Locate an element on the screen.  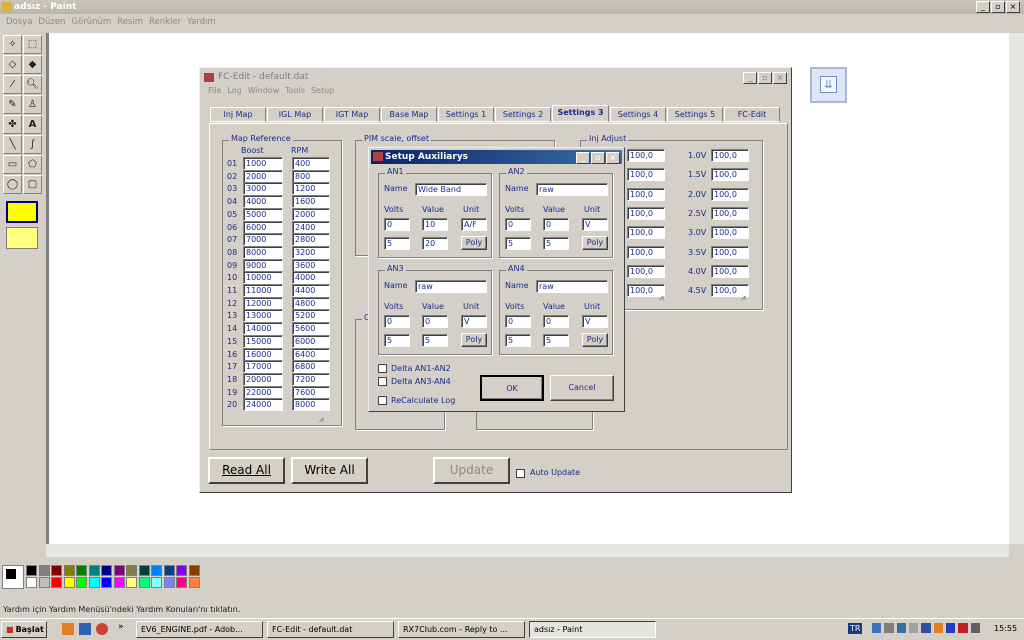
tab-settings-2: Settings 2 is located at coordinates (523, 114).